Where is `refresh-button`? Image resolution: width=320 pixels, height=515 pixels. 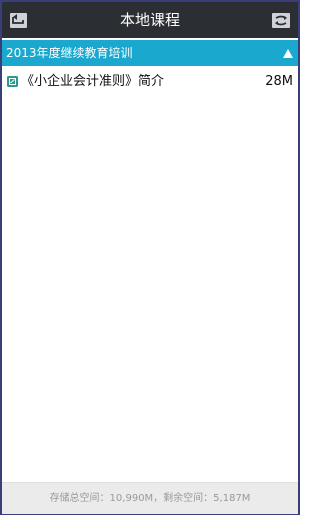 refresh-button is located at coordinates (281, 20).